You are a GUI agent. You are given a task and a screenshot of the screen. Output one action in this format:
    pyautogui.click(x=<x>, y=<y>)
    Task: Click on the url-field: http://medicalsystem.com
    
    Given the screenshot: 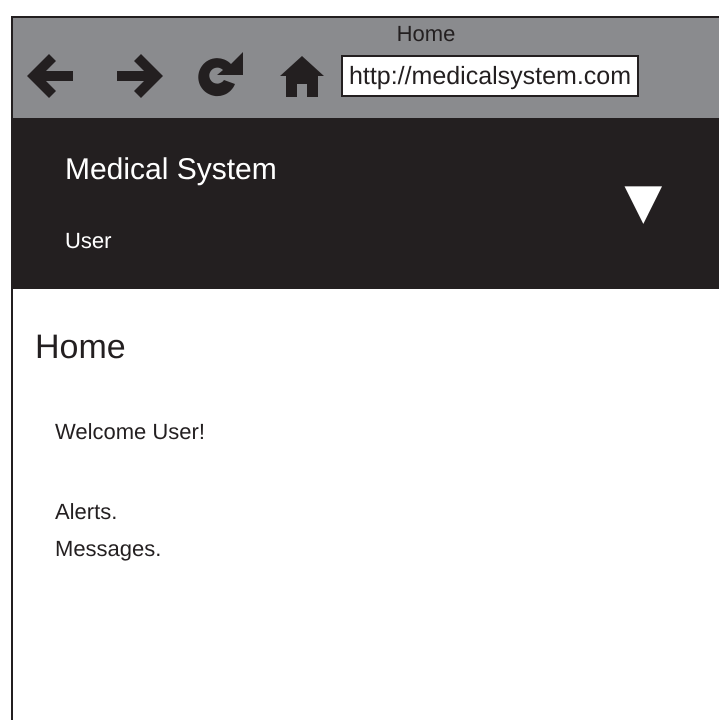 What is the action you would take?
    pyautogui.click(x=490, y=76)
    